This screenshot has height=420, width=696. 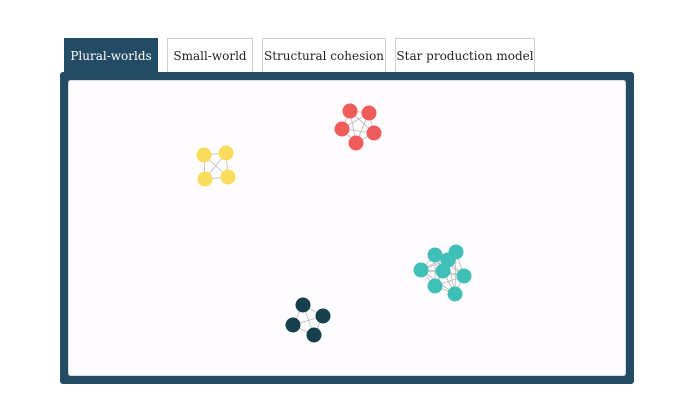 I want to click on cluster-yellow, so click(x=216, y=166).